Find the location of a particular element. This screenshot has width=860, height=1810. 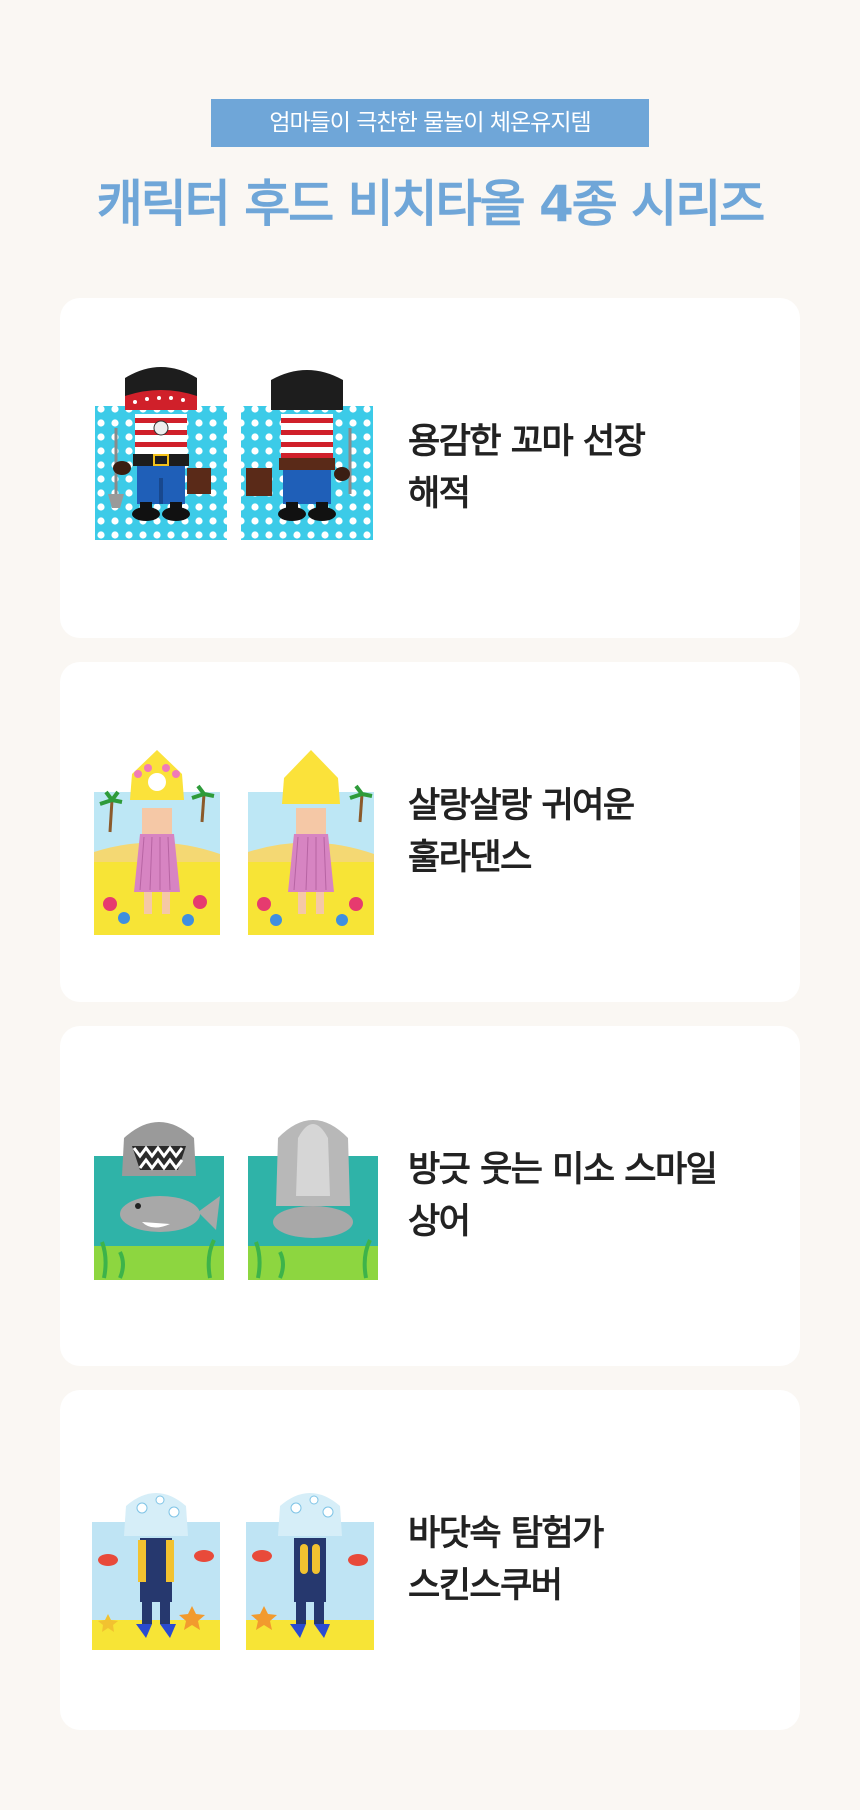

pirate-towel-image is located at coordinates (234, 453).